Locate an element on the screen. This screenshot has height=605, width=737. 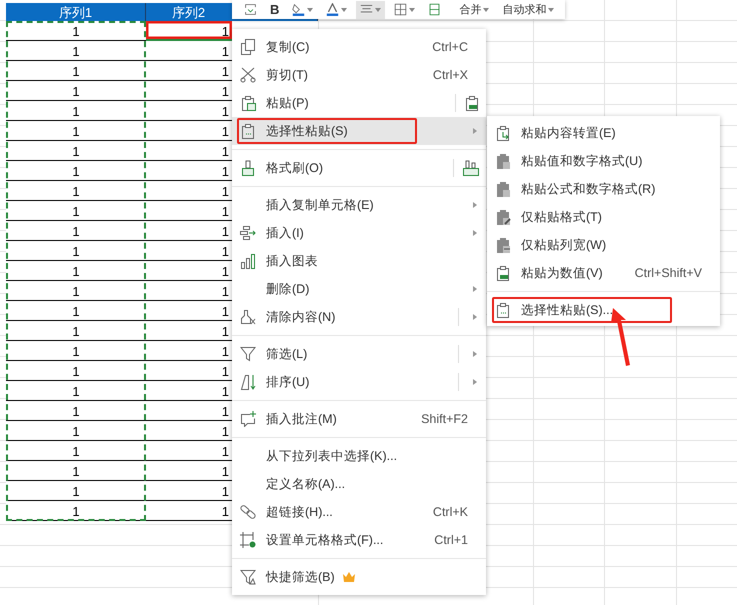
menu-item: 快捷筛选(B) is located at coordinates (359, 577).